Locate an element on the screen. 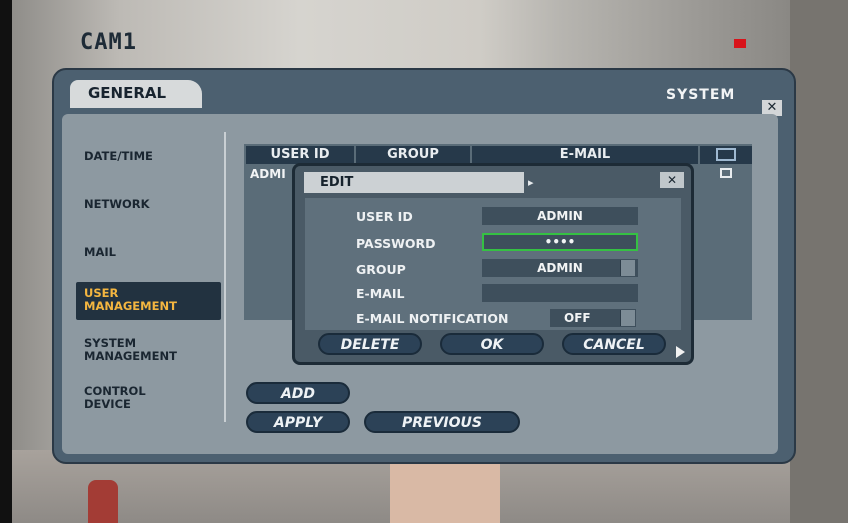  user-id-label: USER ID is located at coordinates (384, 216).